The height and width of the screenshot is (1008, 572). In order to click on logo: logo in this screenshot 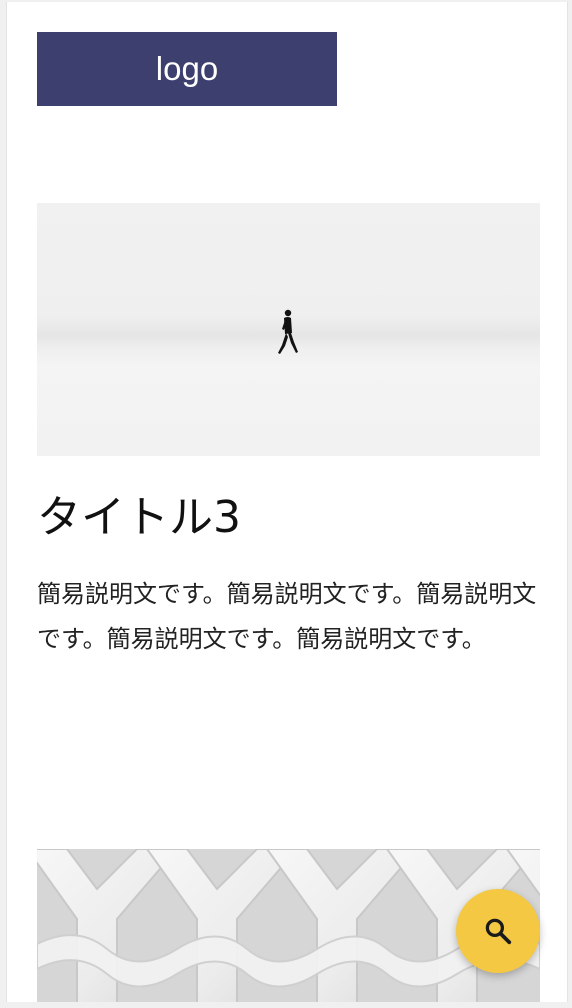, I will do `click(187, 69)`.